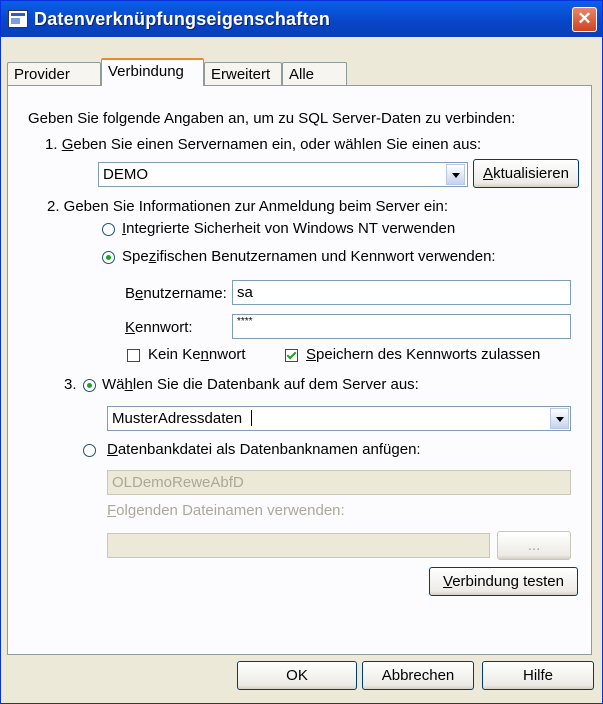 This screenshot has height=704, width=603. I want to click on help-button: Hilfe, so click(538, 675).